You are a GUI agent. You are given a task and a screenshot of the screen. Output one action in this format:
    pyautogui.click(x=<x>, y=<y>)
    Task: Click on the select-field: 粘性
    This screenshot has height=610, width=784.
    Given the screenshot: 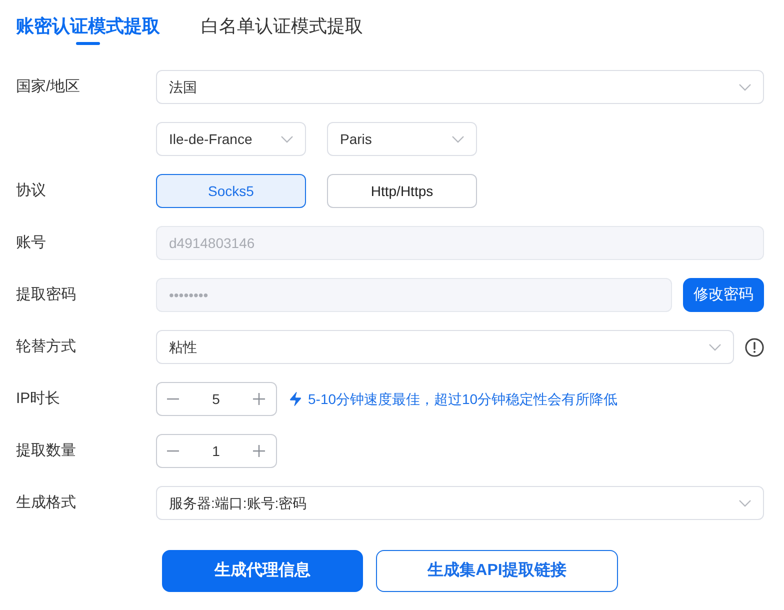 What is the action you would take?
    pyautogui.click(x=445, y=347)
    